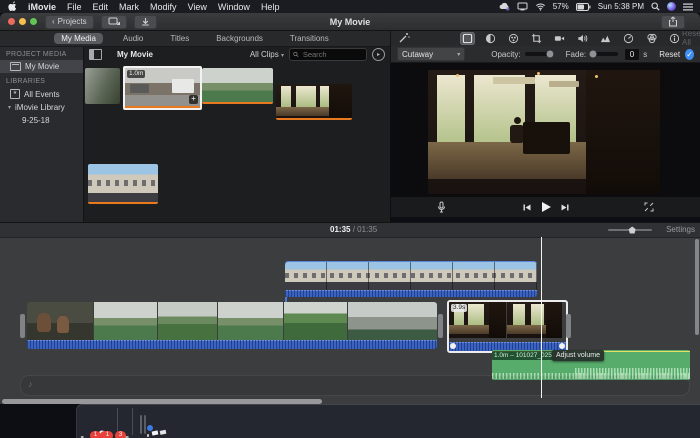  I want to click on menu-window: Window, so click(234, 7).